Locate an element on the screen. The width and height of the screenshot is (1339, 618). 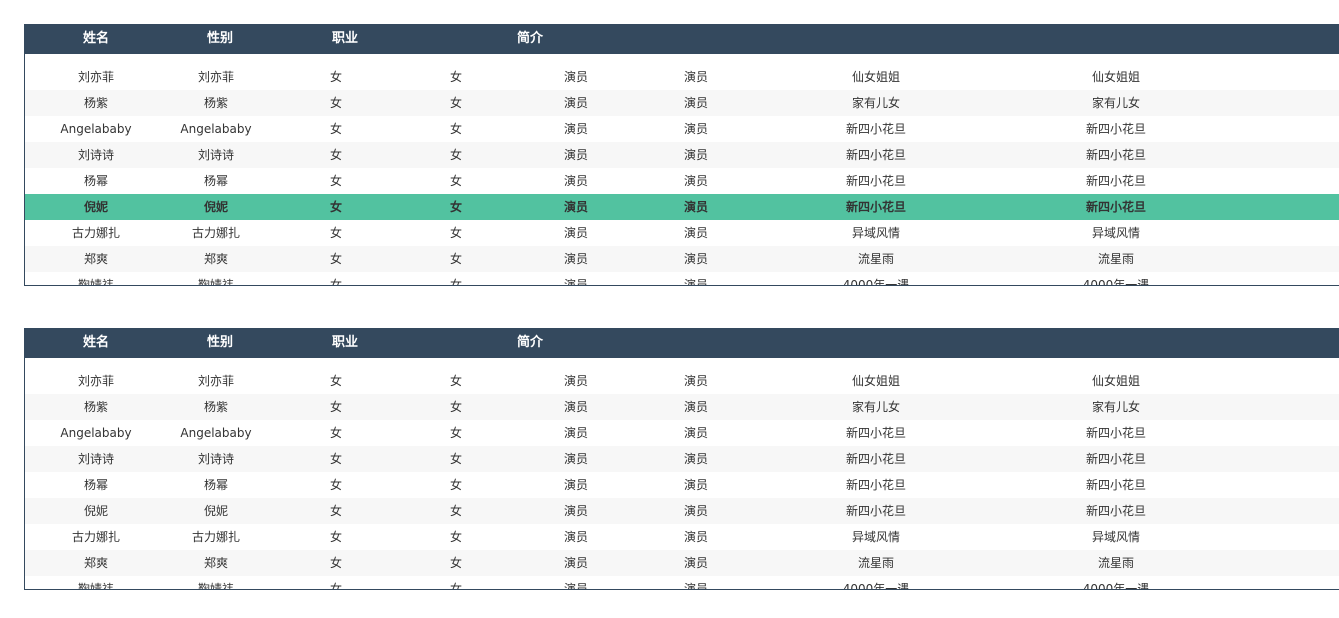
table-row-selected: 倪妮 倪妮女女演员 演员 新四小花旦 新四小花旦 is located at coordinates (682, 207).